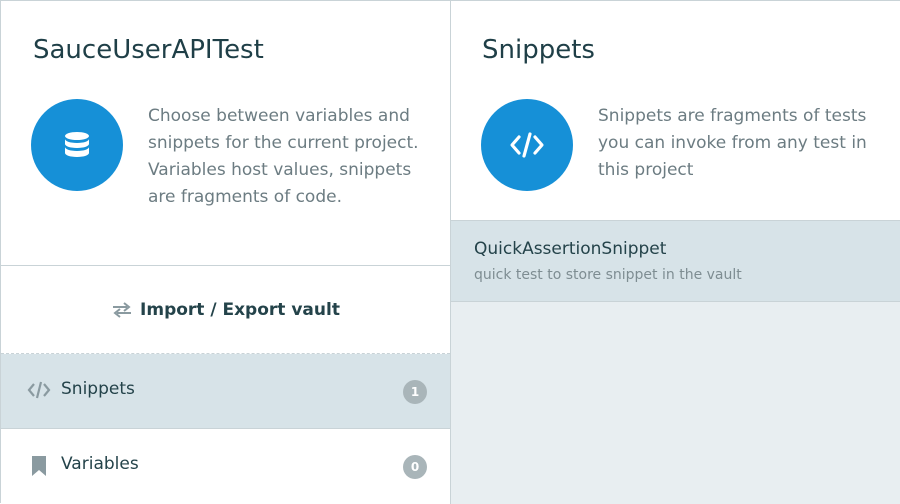 The height and width of the screenshot is (504, 900). Describe the element at coordinates (415, 467) in the screenshot. I see `count-badge: 0` at that location.